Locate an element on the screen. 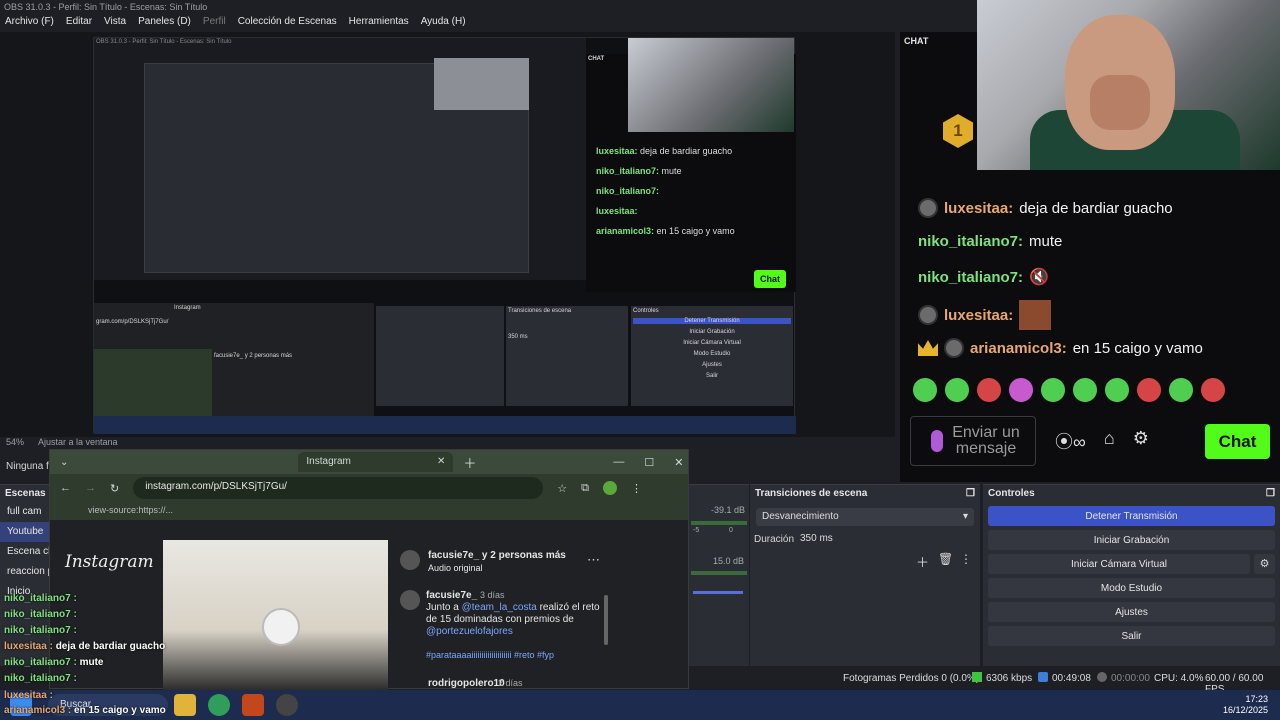  emote-row is located at coordinates (1073, 392).